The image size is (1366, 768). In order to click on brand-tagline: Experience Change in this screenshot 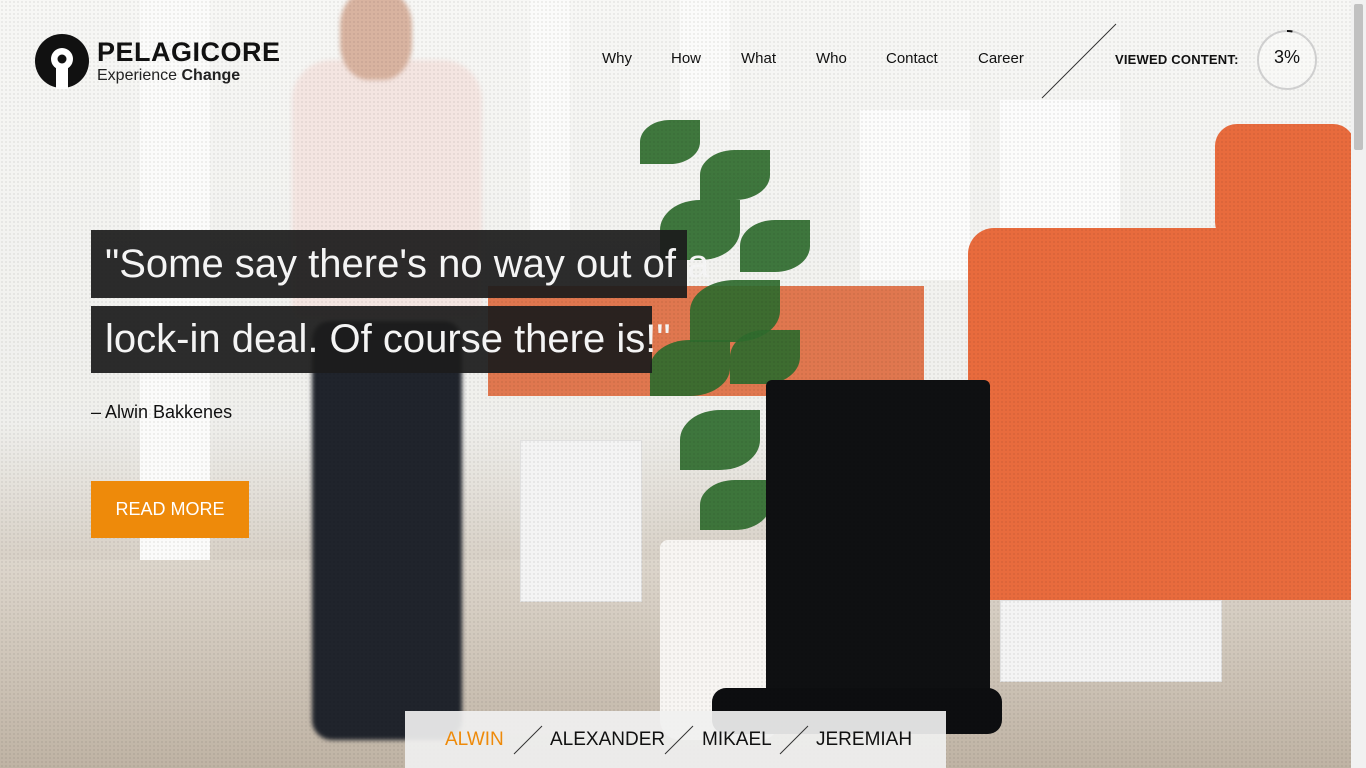, I will do `click(189, 75)`.